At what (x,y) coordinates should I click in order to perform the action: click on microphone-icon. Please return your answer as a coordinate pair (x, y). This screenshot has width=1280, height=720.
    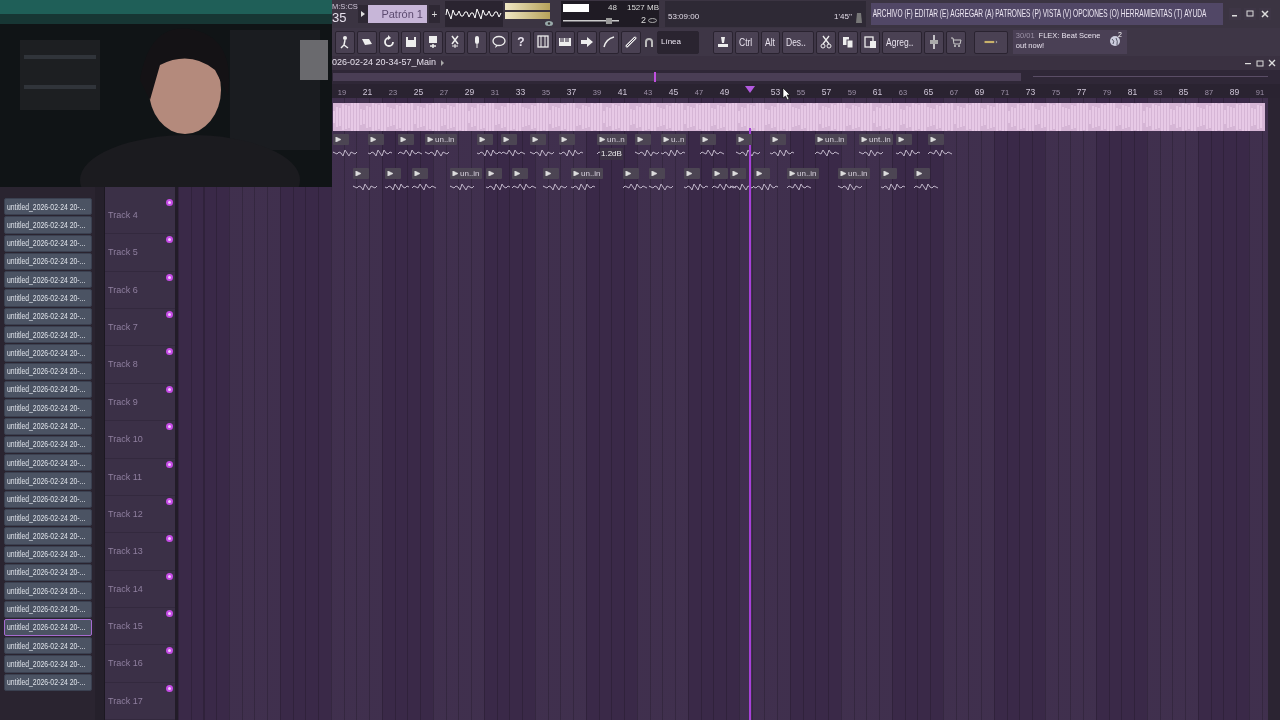
    Looking at the image, I should click on (477, 42).